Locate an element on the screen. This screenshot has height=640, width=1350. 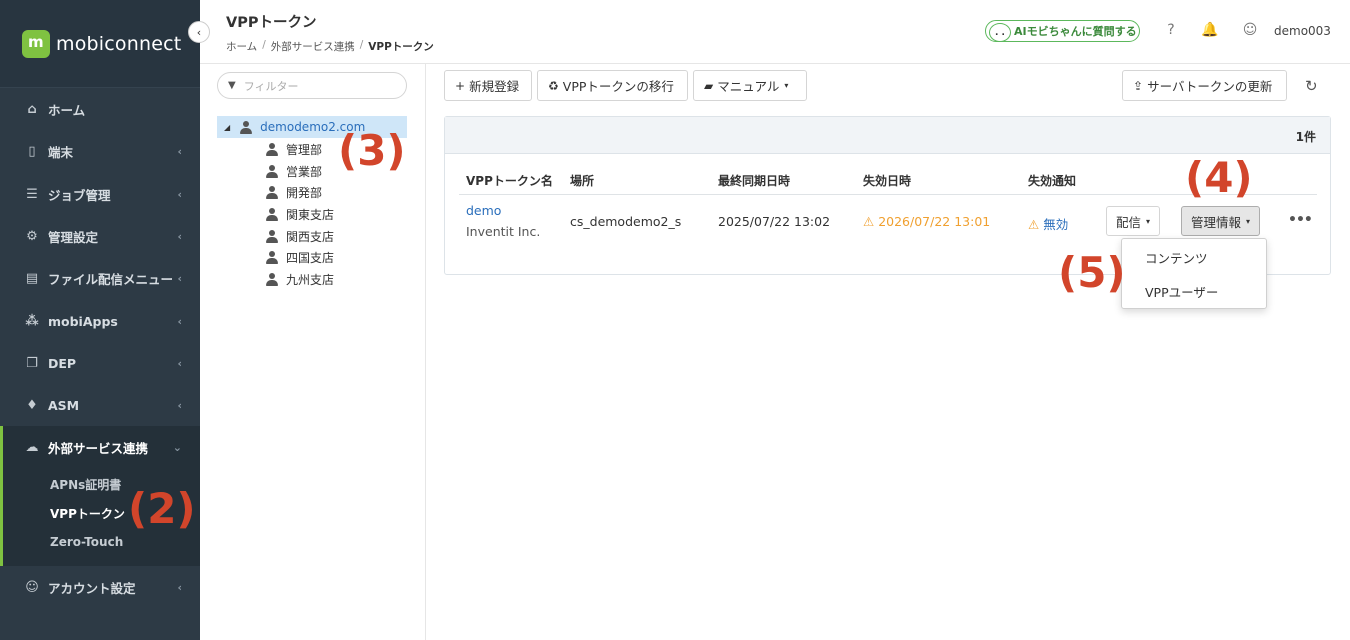
record-count: 1件 is located at coordinates (1305, 137).